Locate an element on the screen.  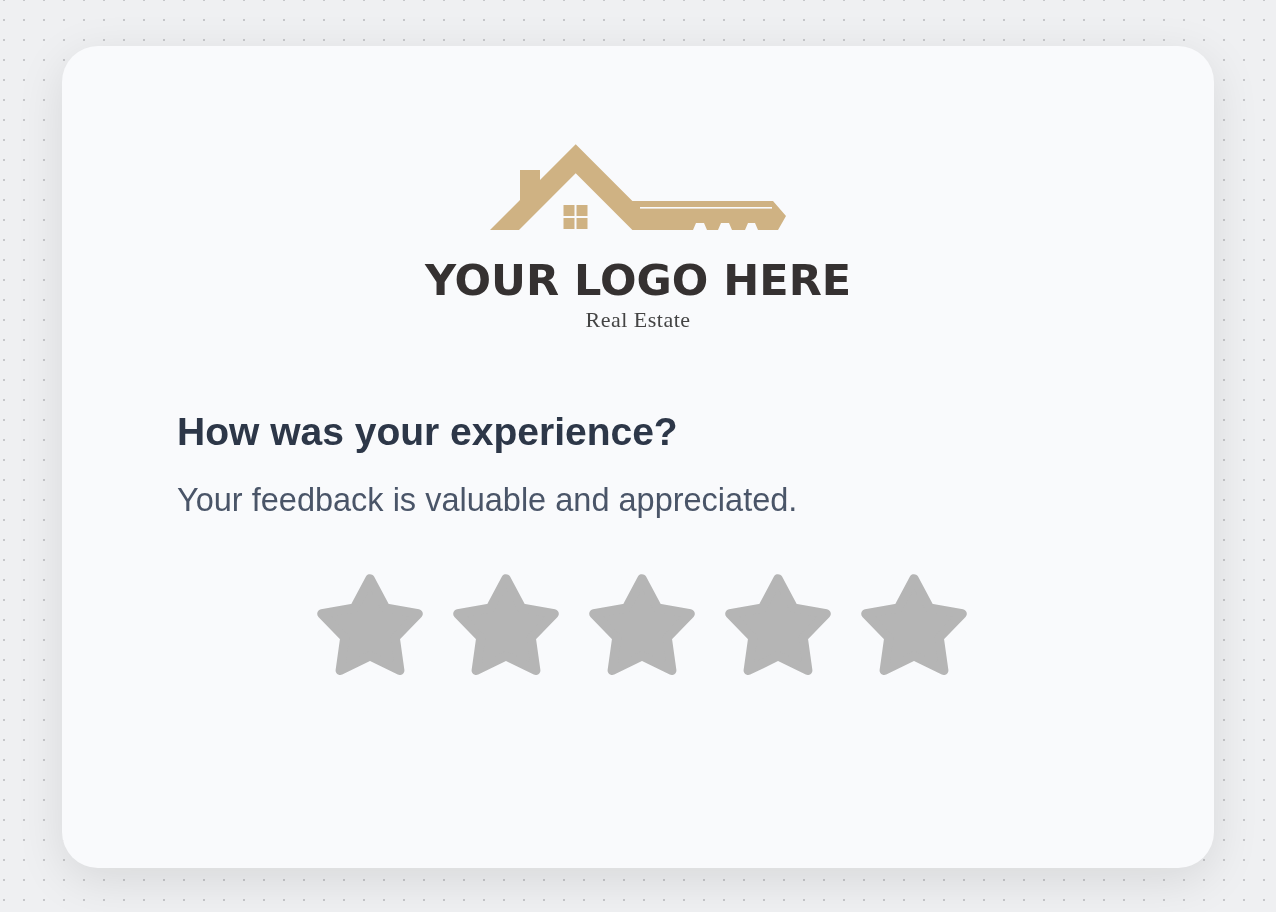
house-key-logo-icon is located at coordinates (638, 187).